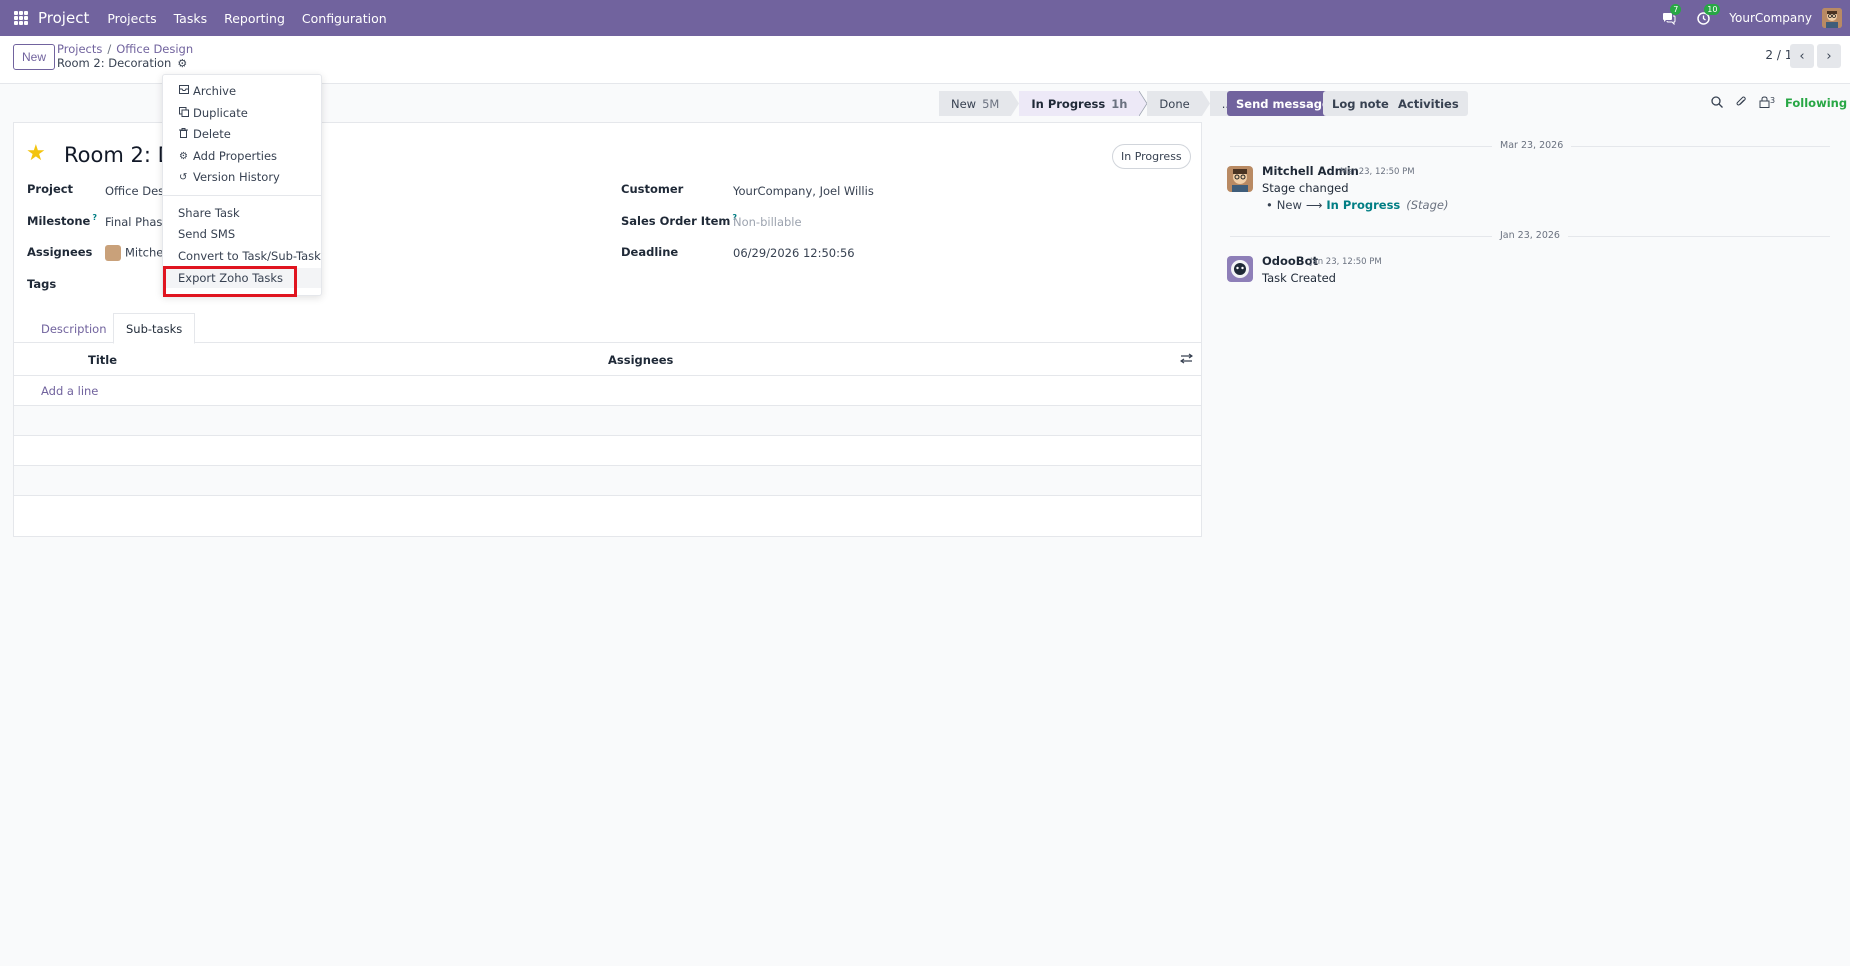  Describe the element at coordinates (63, 18) in the screenshot. I see `app-name: Project` at that location.